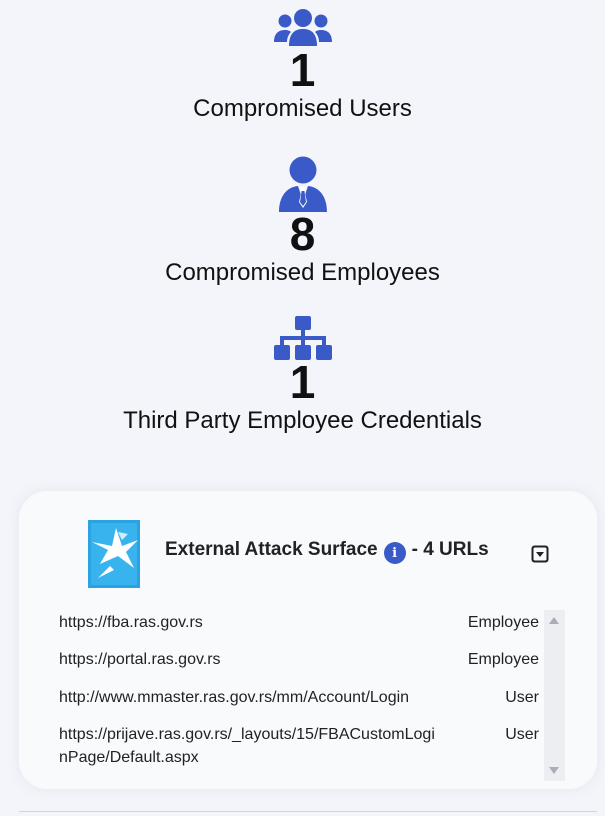 The width and height of the screenshot is (605, 816). I want to click on organization-logo, so click(114, 554).